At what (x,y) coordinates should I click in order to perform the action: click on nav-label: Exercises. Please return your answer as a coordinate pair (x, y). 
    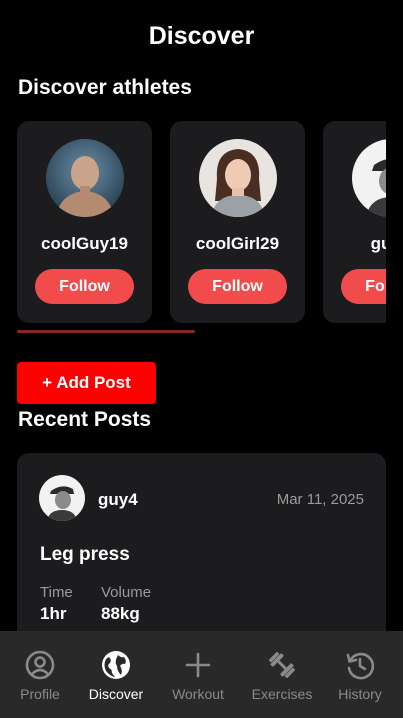
    Looking at the image, I should click on (282, 694).